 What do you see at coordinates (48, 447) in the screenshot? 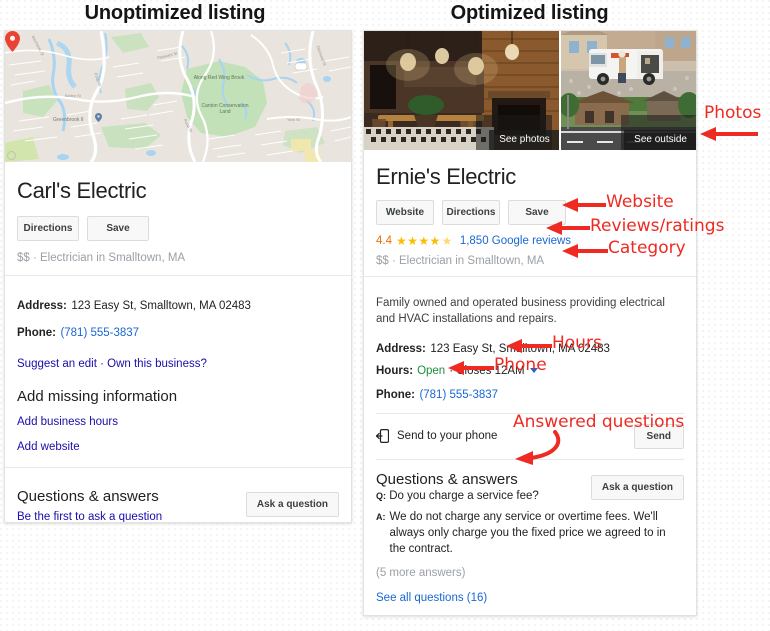
I see `add-website-link: Add website` at bounding box center [48, 447].